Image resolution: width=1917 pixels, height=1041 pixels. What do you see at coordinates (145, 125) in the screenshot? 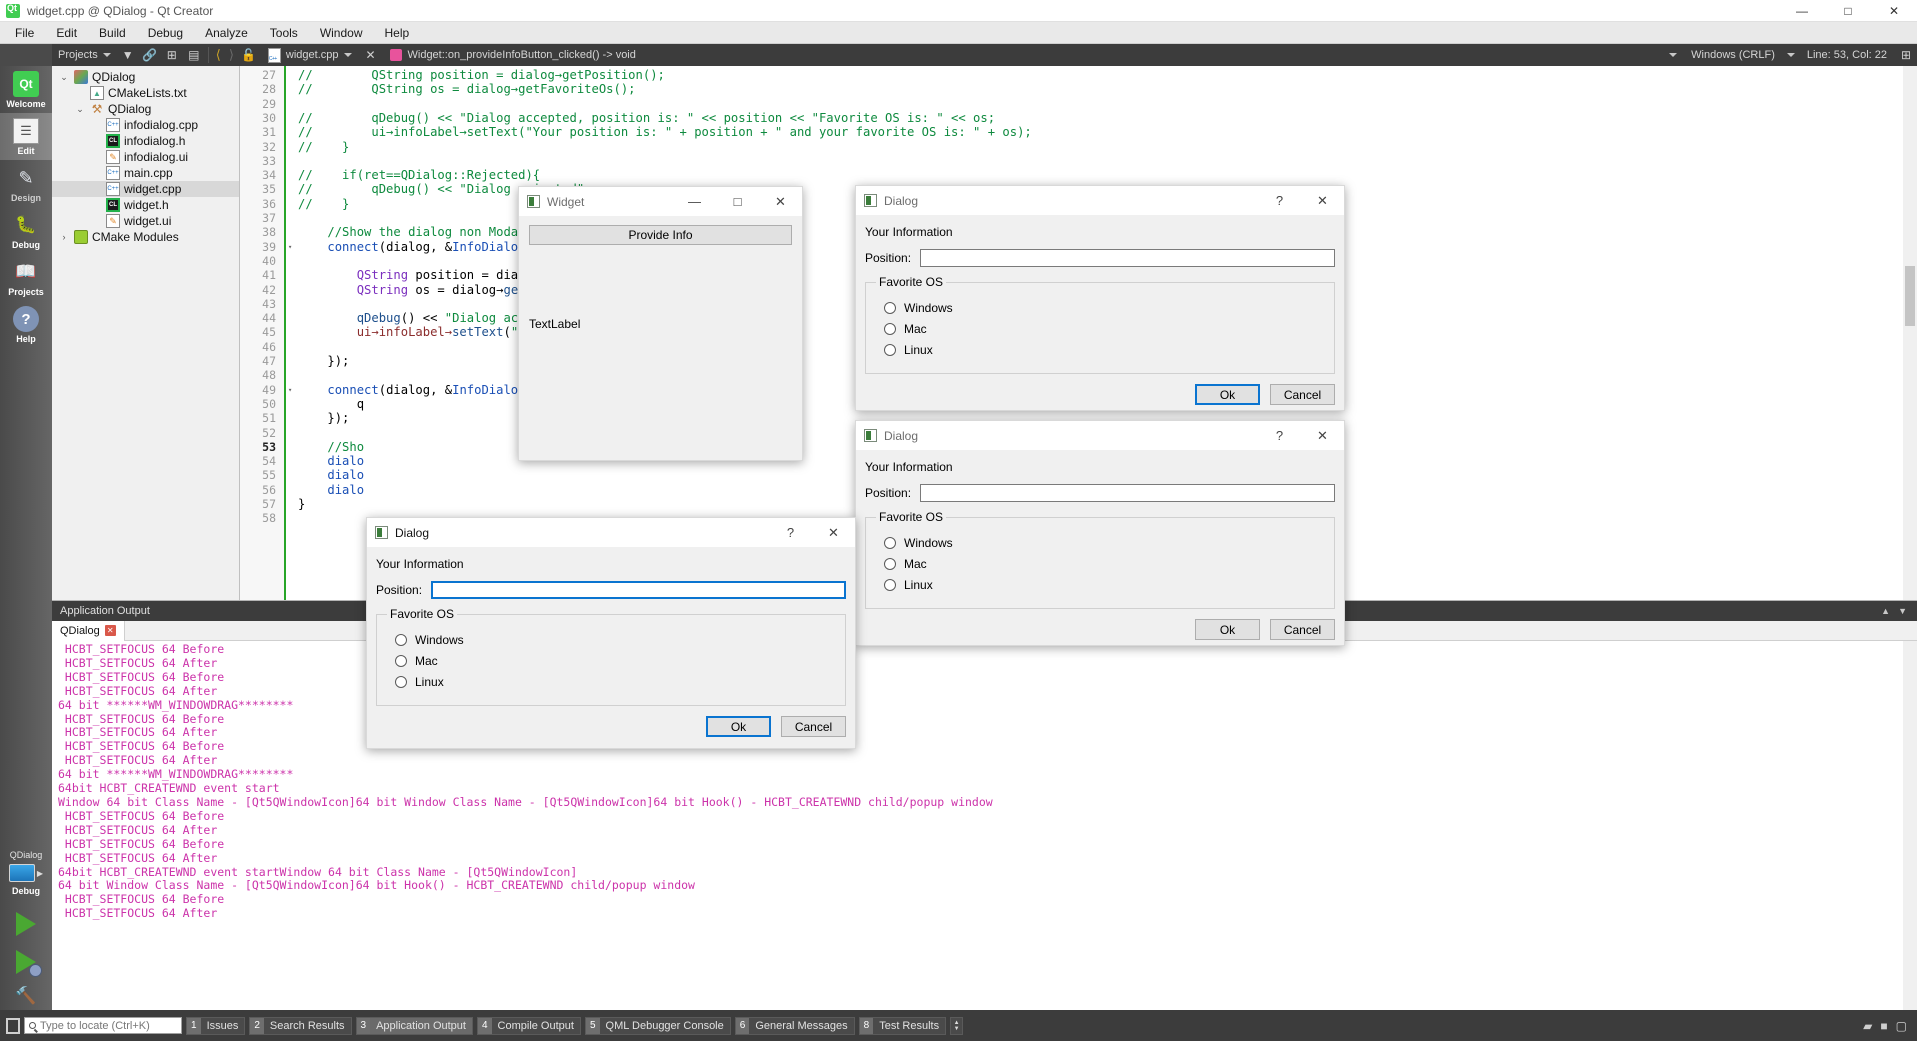
I see `tree-item-infodialog-cpp: C++ infodialog.cpp` at bounding box center [145, 125].